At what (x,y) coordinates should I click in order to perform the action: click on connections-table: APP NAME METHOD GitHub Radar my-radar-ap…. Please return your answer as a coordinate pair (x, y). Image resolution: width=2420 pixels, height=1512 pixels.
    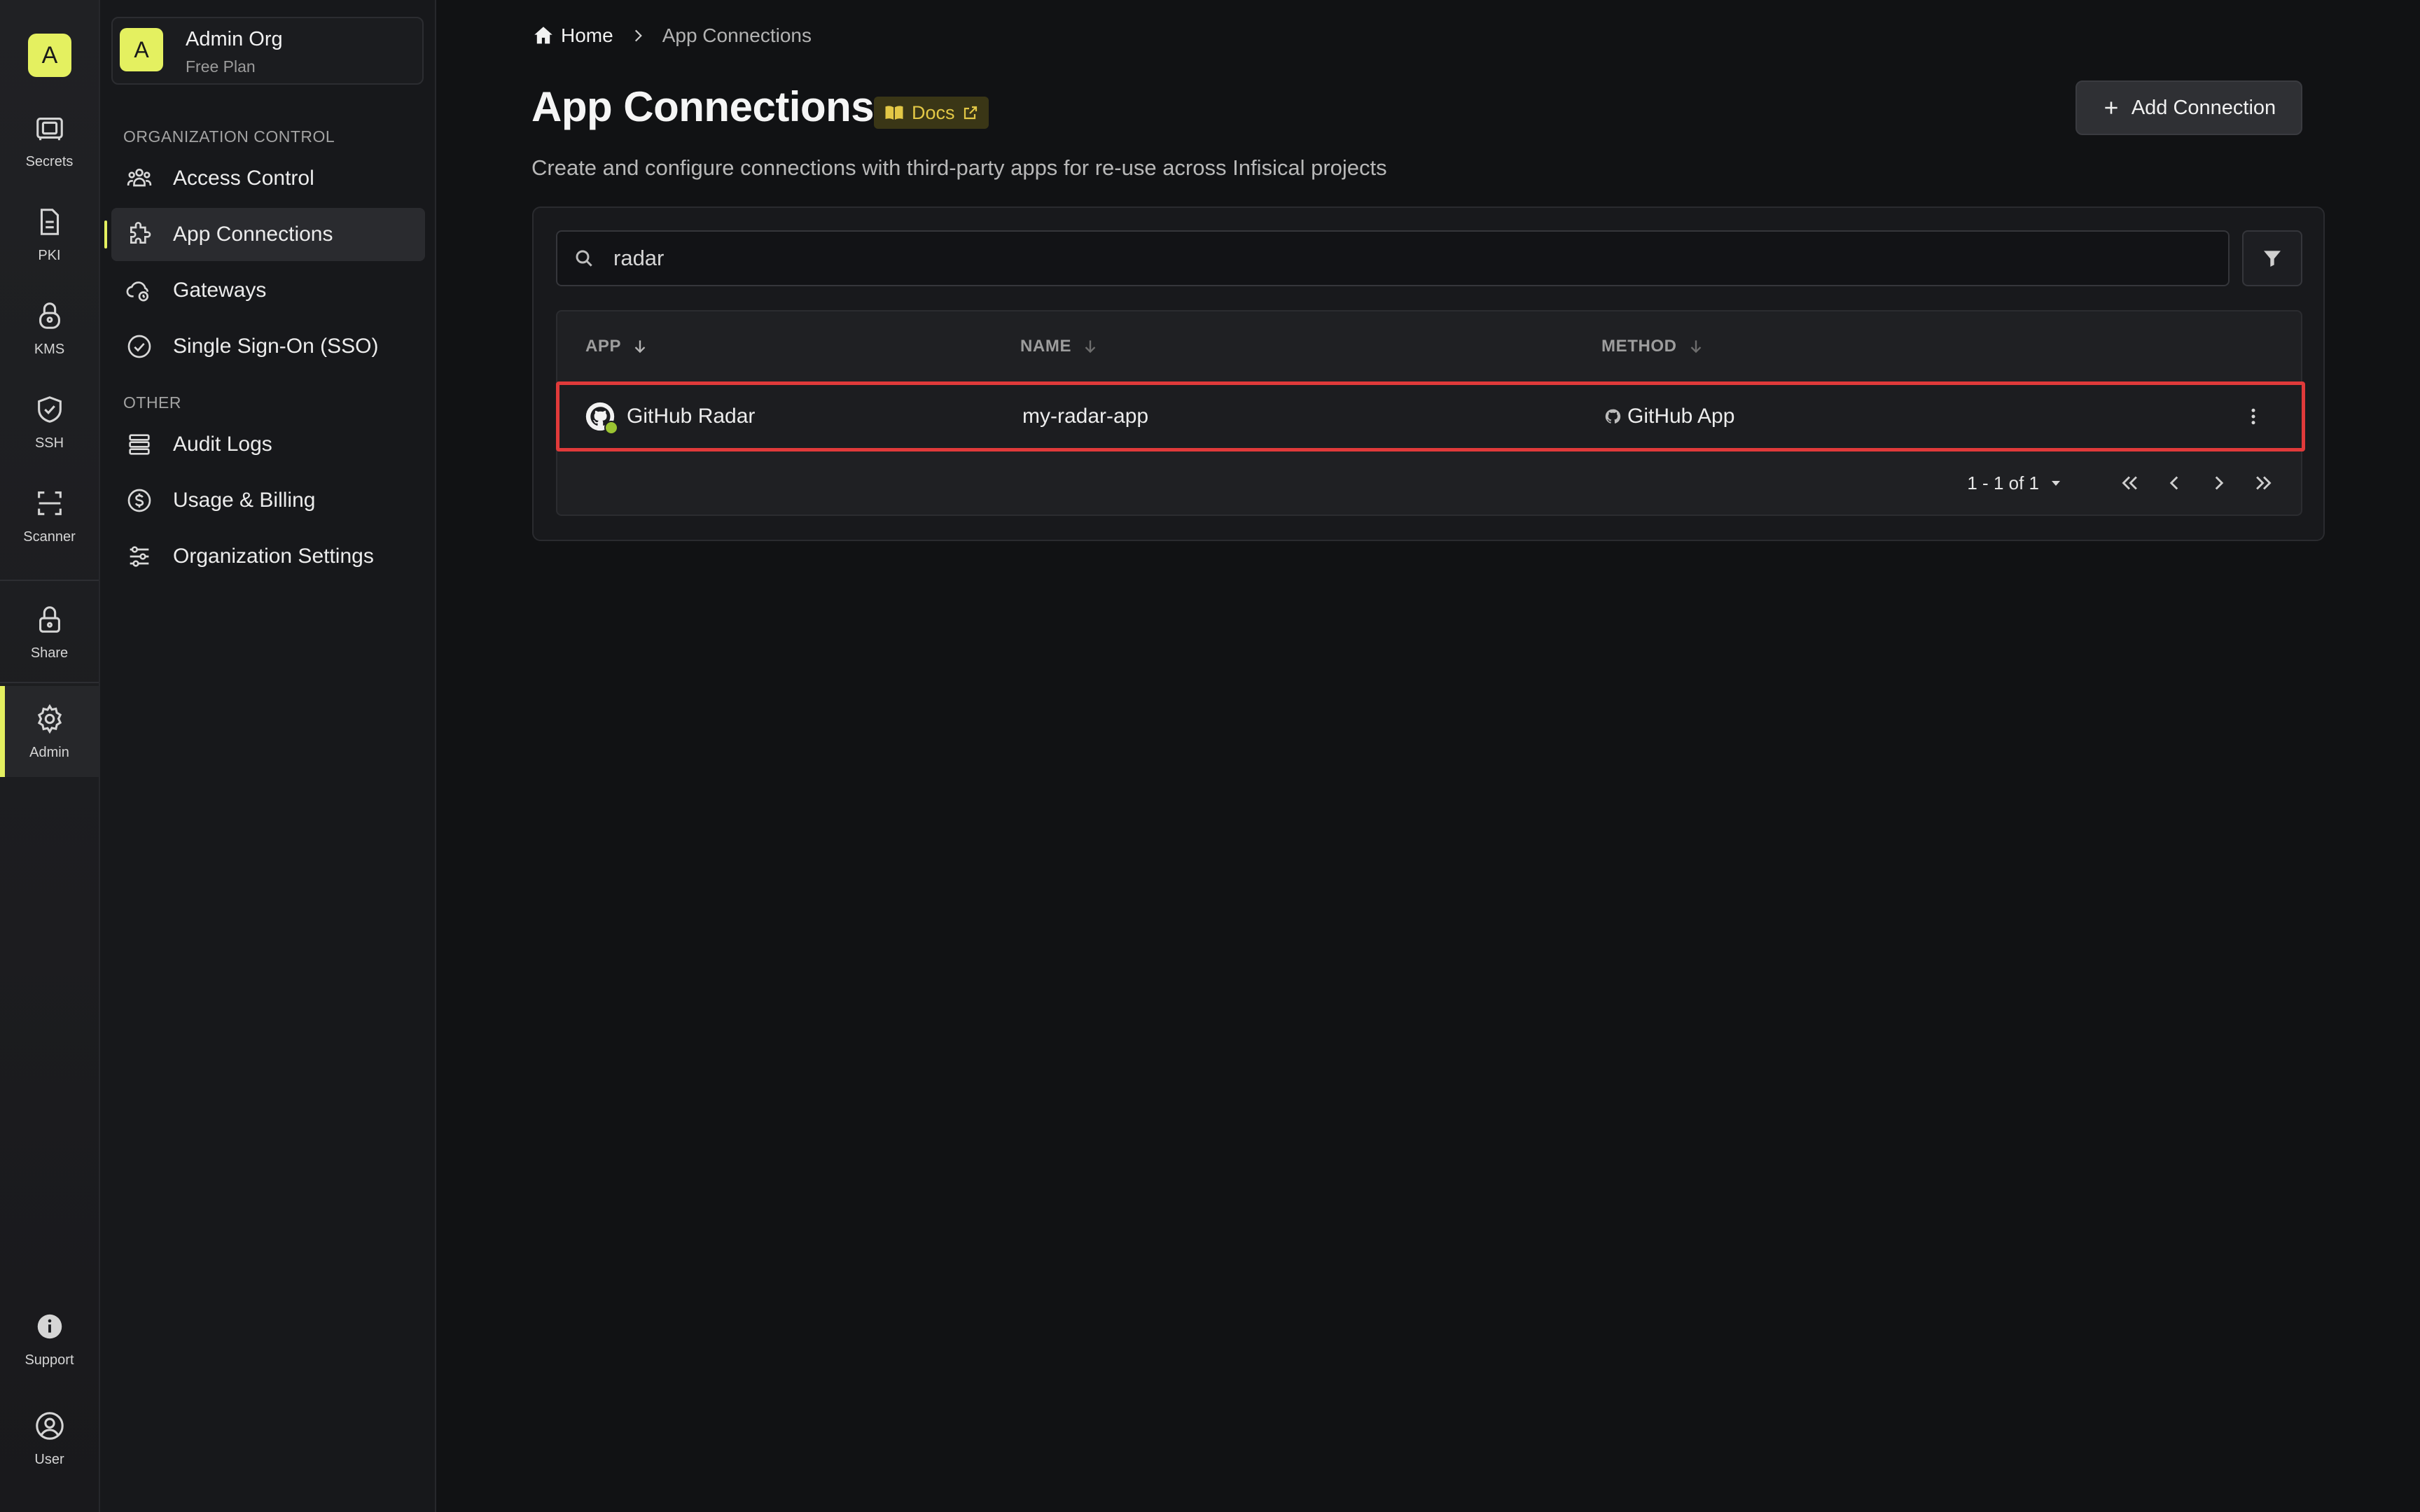
    Looking at the image, I should click on (1430, 413).